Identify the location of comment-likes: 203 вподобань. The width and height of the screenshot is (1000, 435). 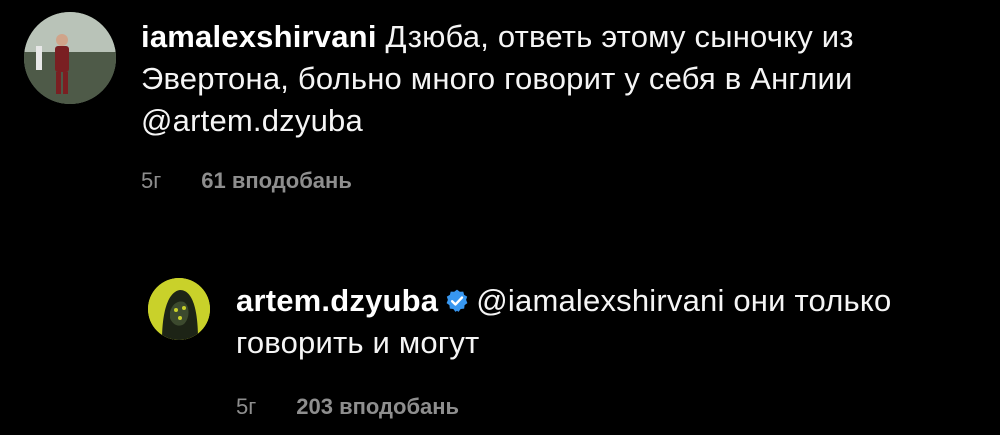
(377, 407).